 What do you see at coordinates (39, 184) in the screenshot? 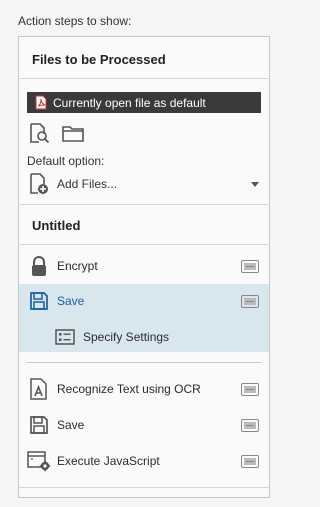
I see `add-file-icon` at bounding box center [39, 184].